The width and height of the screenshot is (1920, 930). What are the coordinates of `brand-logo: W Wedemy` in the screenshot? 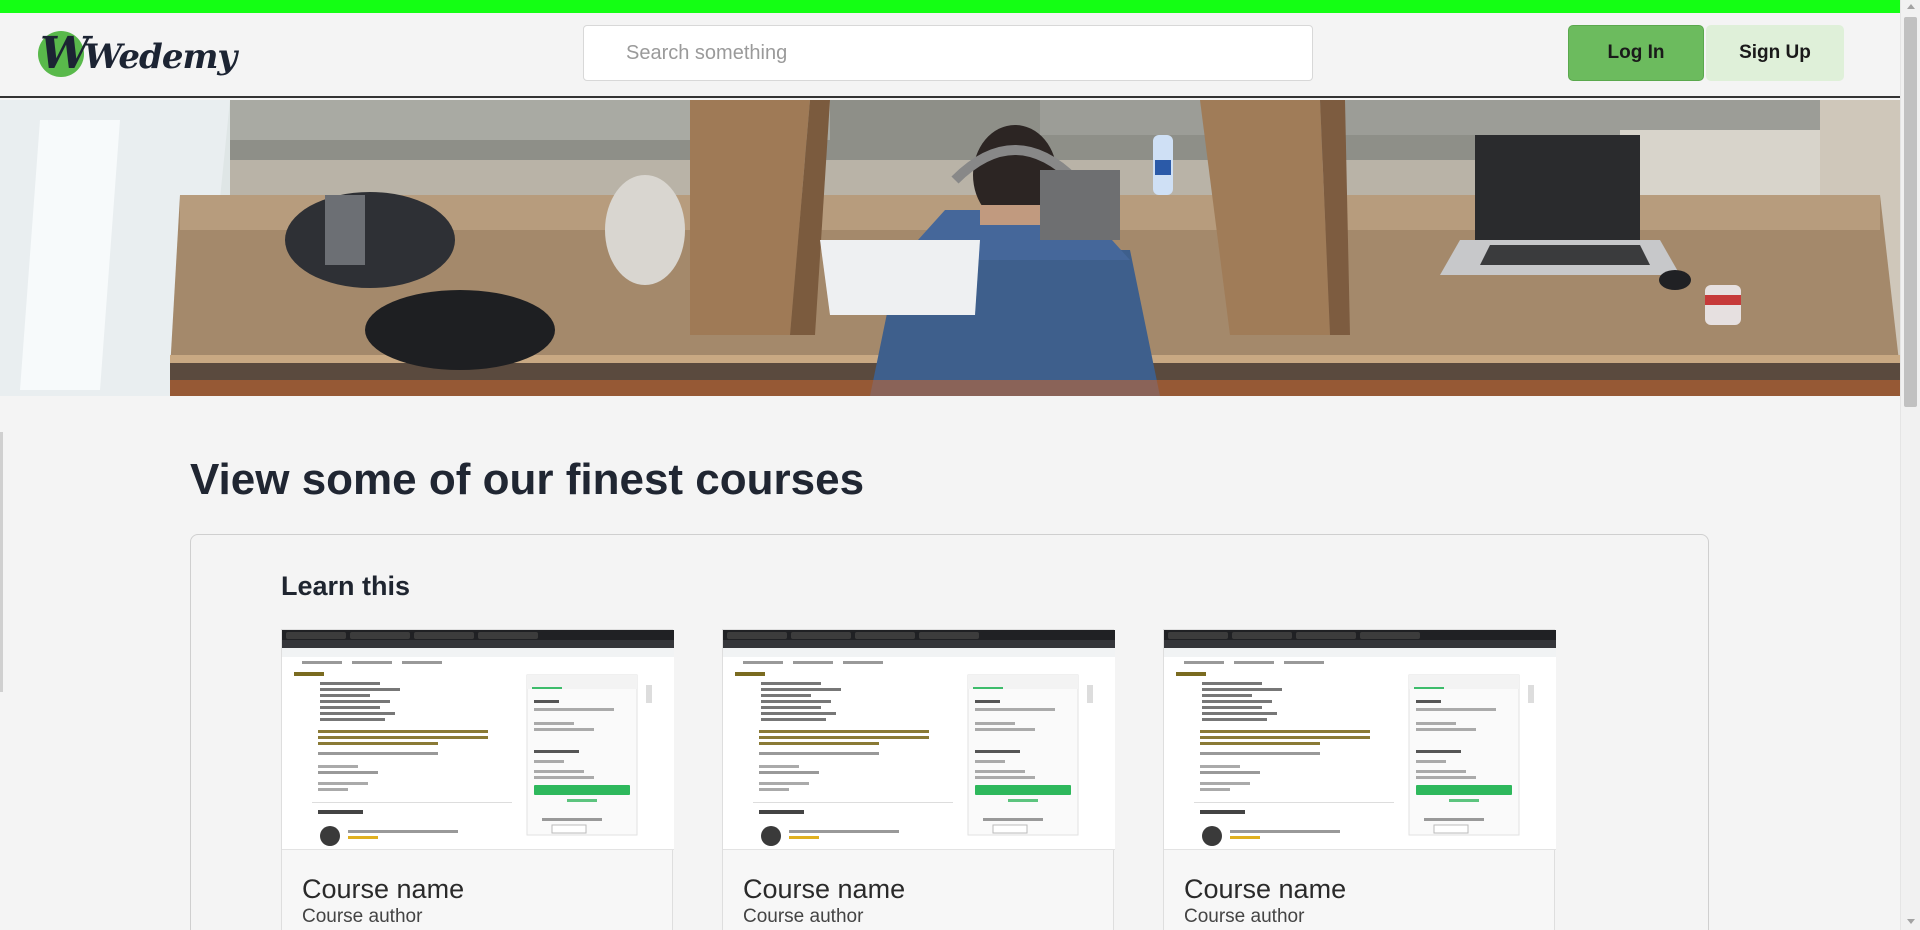 It's located at (137, 56).